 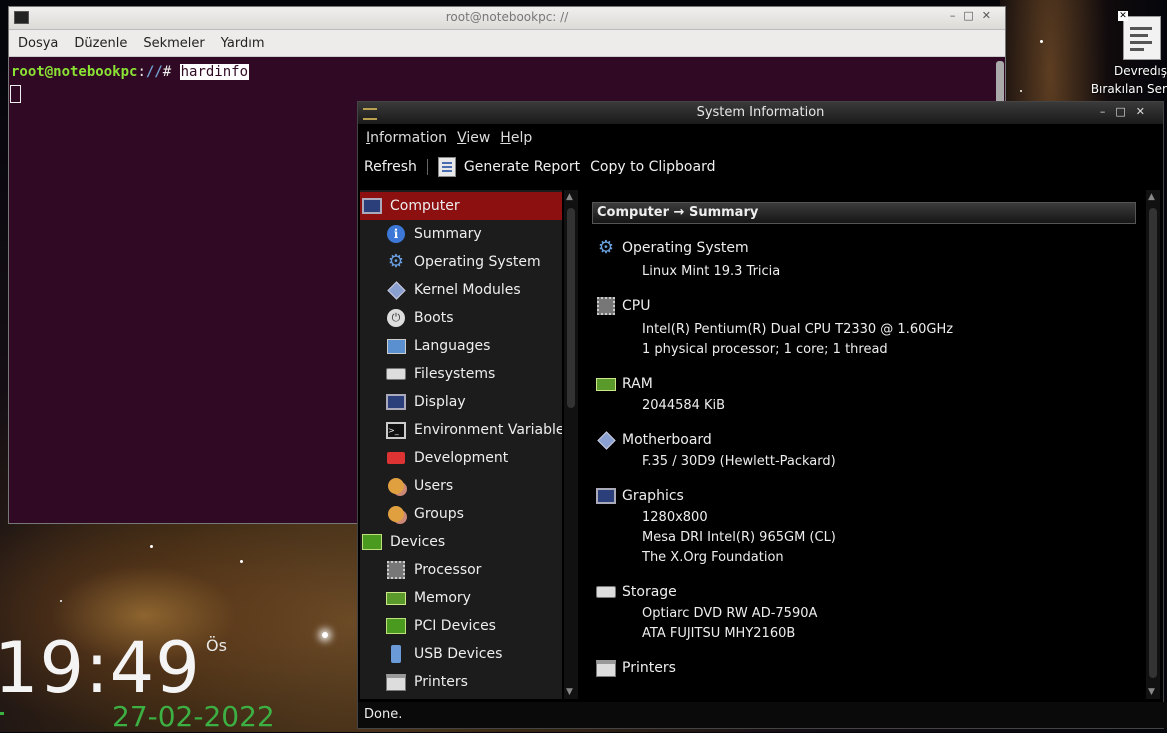 I want to click on menu-duzenle: Düzenle, so click(x=100, y=43).